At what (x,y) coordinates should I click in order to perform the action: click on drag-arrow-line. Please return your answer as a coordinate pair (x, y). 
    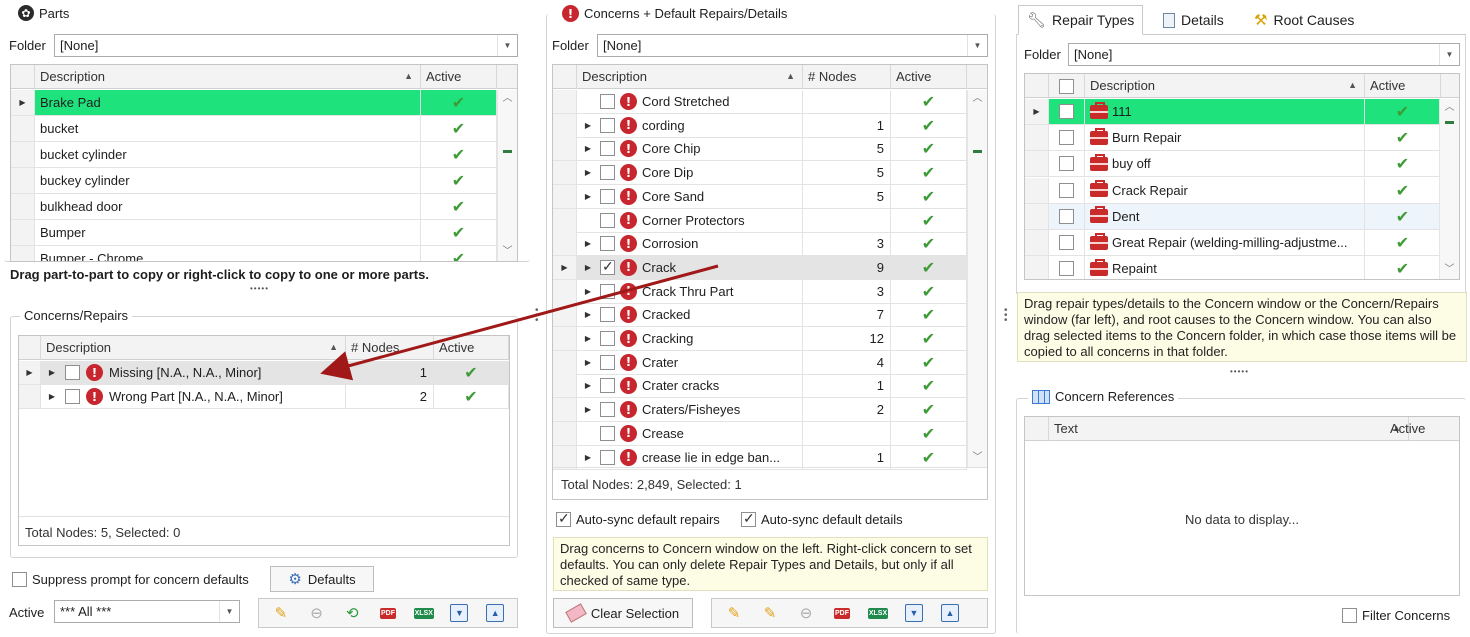
    Looking at the image, I should click on (519, 322).